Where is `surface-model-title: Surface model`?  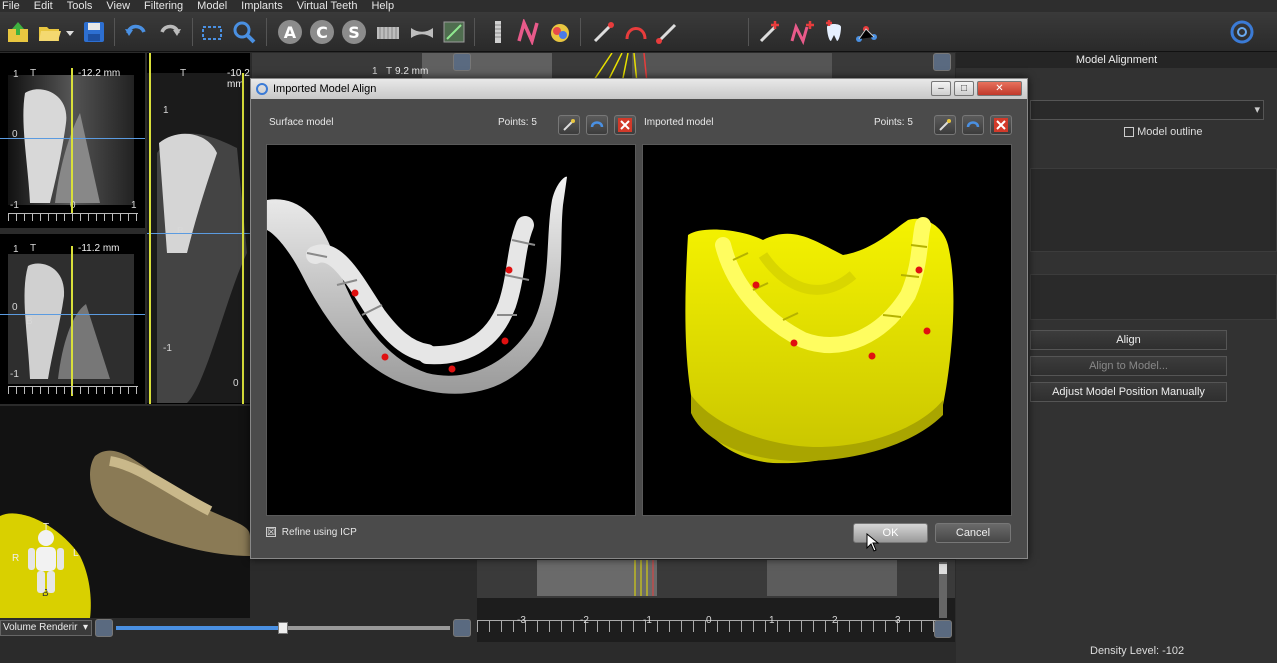
surface-model-title: Surface model is located at coordinates (301, 122).